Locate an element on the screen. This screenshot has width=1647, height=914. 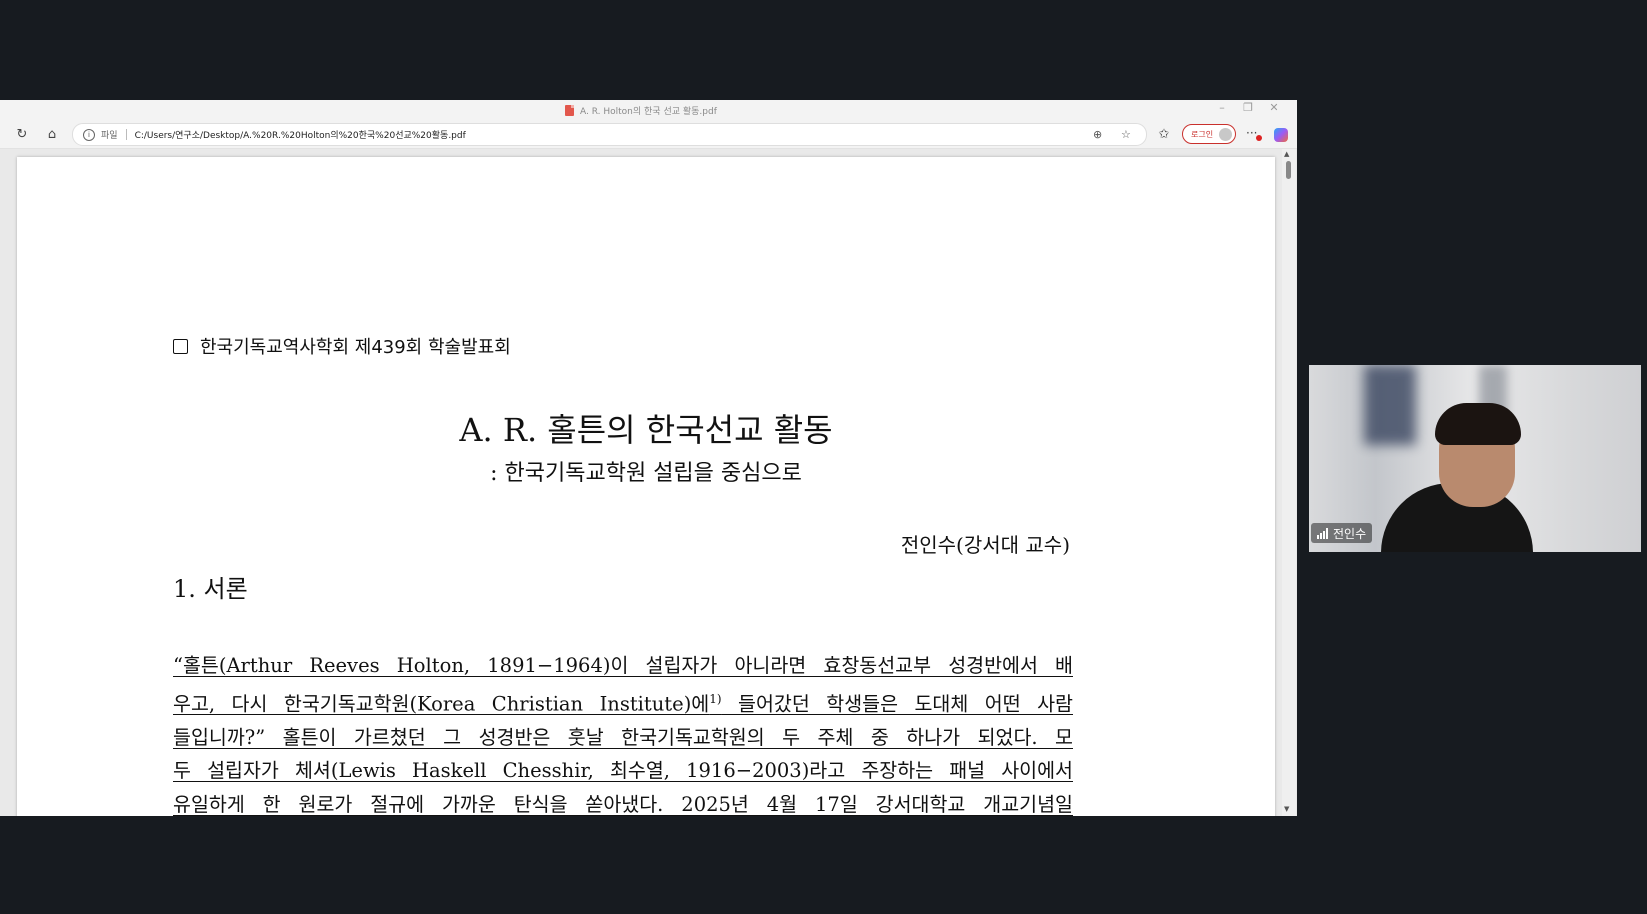
conference-header: 한국기독교역사학회 제439회 학술발표회 is located at coordinates (342, 346).